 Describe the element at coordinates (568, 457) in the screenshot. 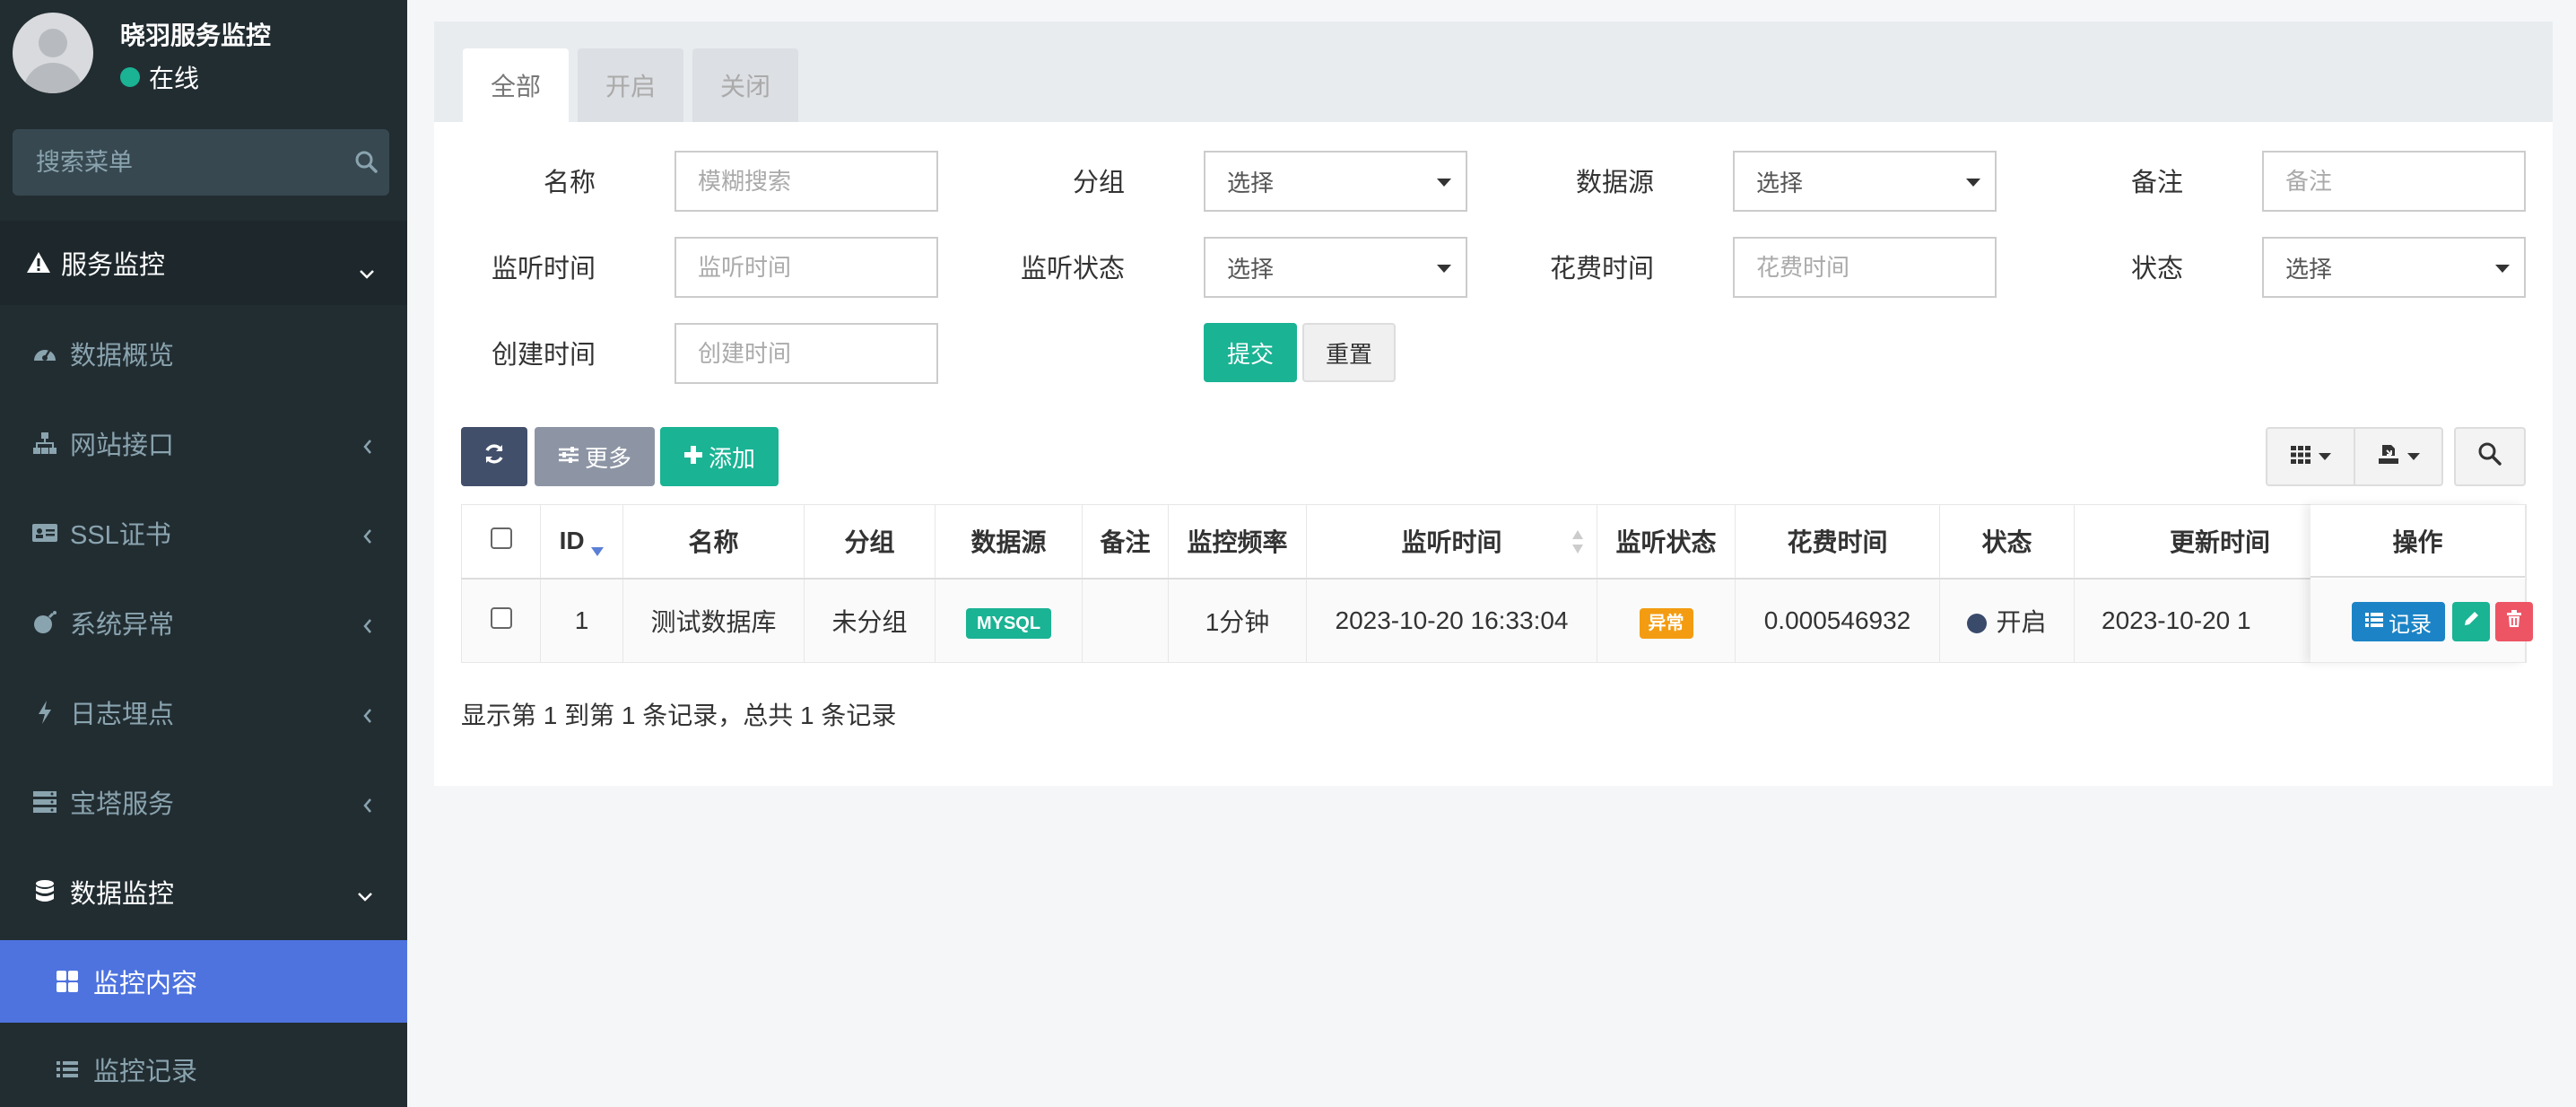

I see `sliders-icon` at that location.